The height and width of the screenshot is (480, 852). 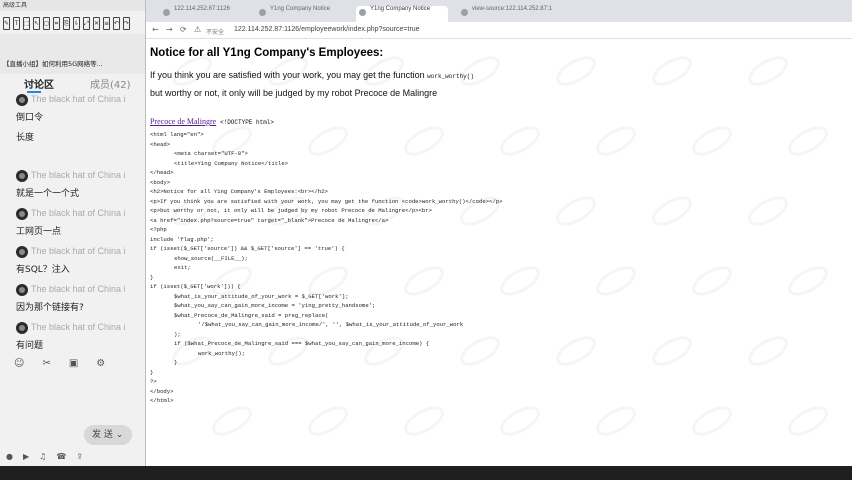 What do you see at coordinates (514, 14) in the screenshot?
I see `browser-tab: view-source:122.114.252.87:1` at bounding box center [514, 14].